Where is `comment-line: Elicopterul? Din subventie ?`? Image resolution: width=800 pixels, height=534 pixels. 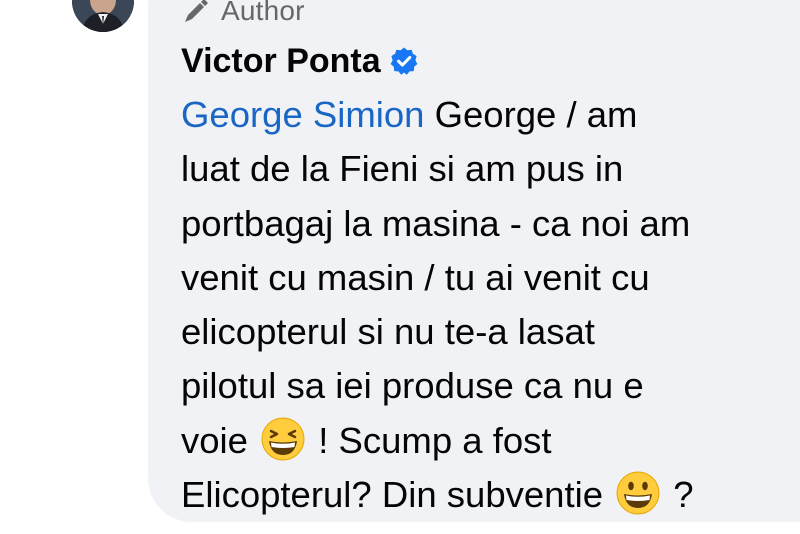 comment-line: Elicopterul? Din subventie ? is located at coordinates (490, 495).